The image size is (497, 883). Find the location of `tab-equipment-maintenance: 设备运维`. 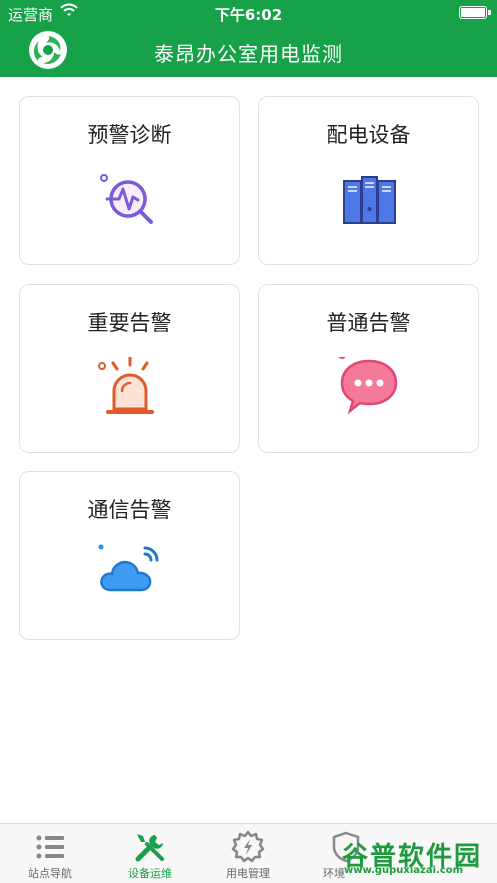

tab-equipment-maintenance: 设备运维 is located at coordinates (150, 853).